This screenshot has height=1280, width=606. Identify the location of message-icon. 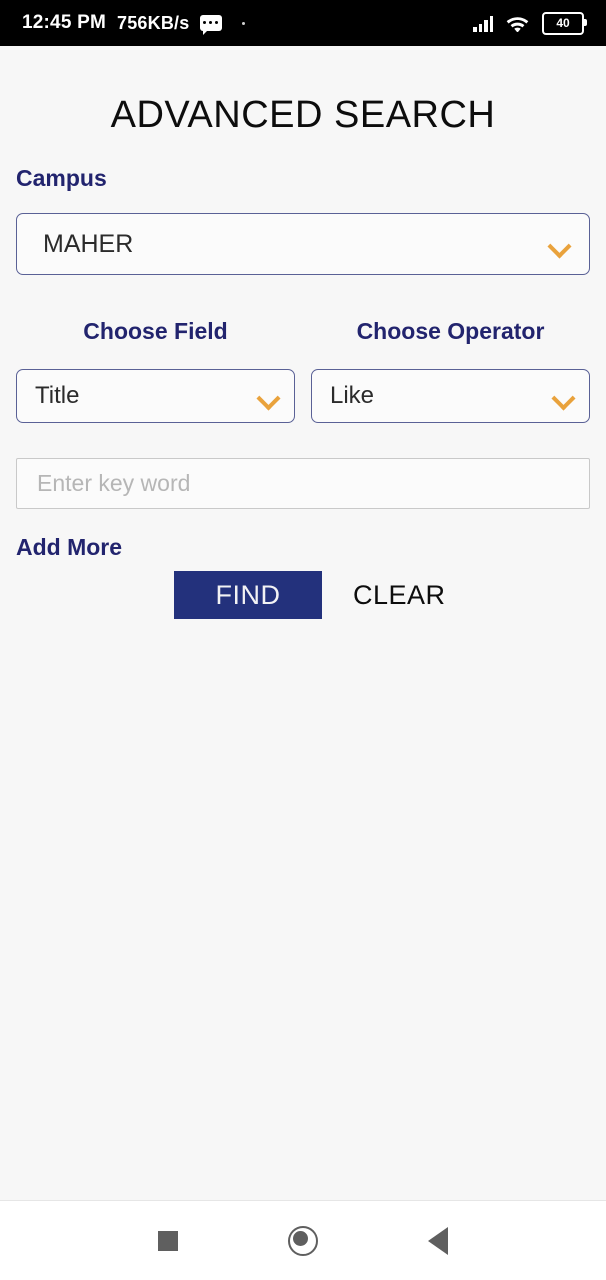
(211, 25).